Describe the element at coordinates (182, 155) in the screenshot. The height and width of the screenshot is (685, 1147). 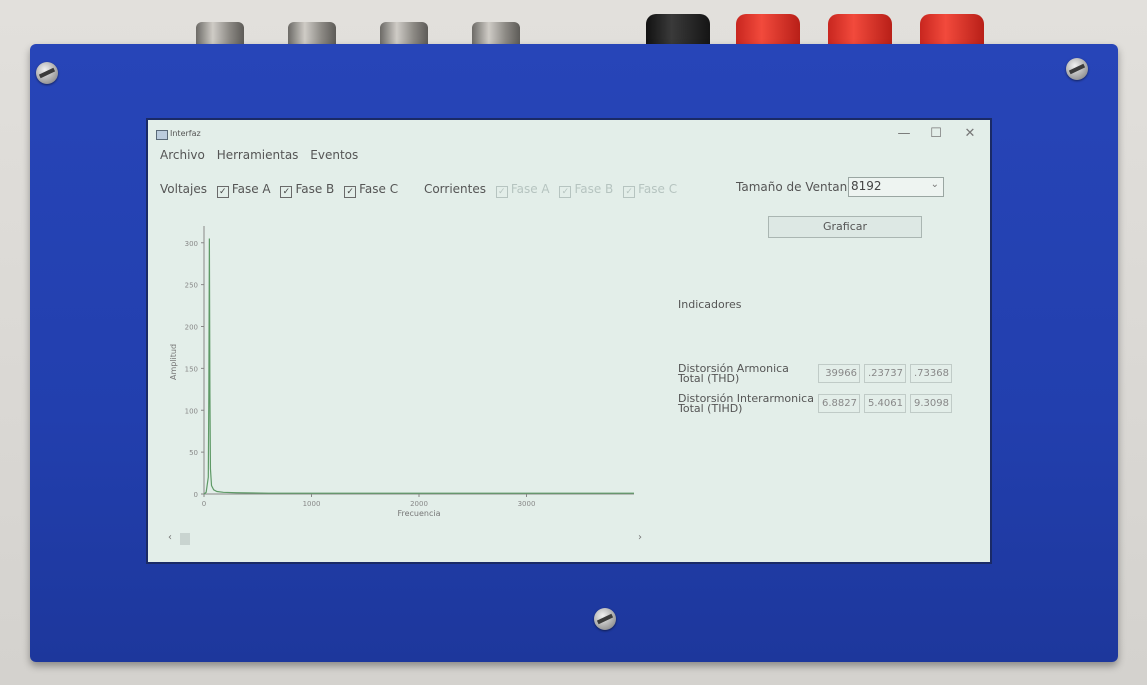
I see `menu-archivo: Archivo` at that location.